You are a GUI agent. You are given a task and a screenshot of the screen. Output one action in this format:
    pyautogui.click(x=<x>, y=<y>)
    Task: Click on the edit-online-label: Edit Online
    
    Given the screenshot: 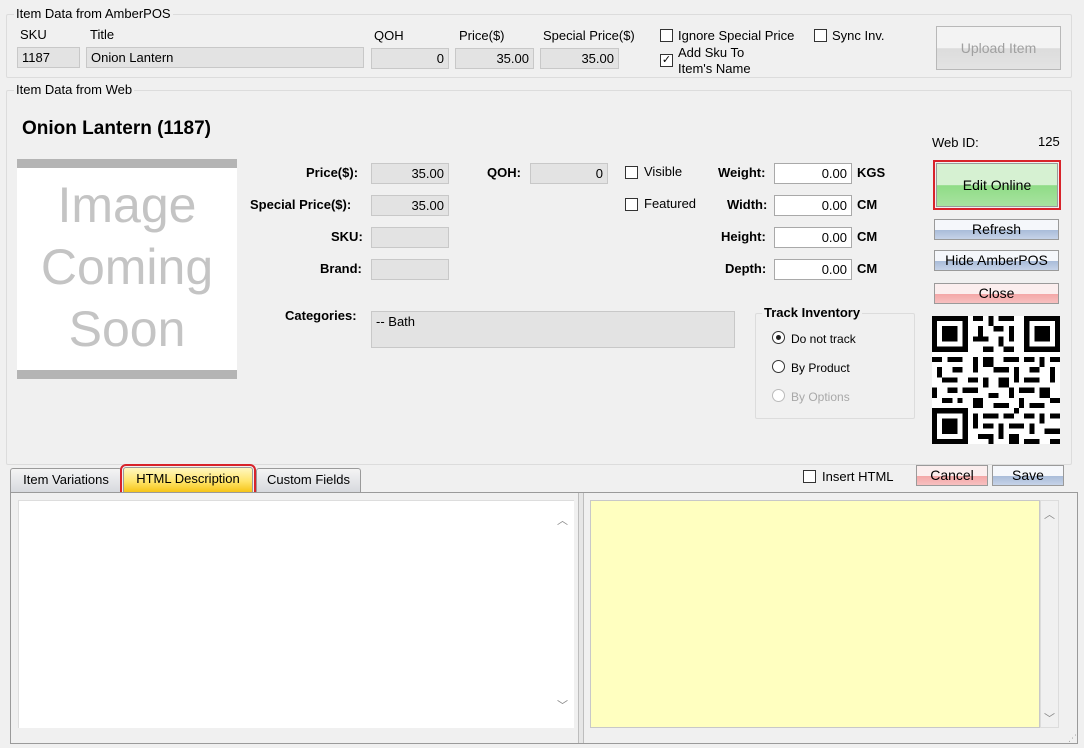 What is the action you would take?
    pyautogui.click(x=997, y=185)
    